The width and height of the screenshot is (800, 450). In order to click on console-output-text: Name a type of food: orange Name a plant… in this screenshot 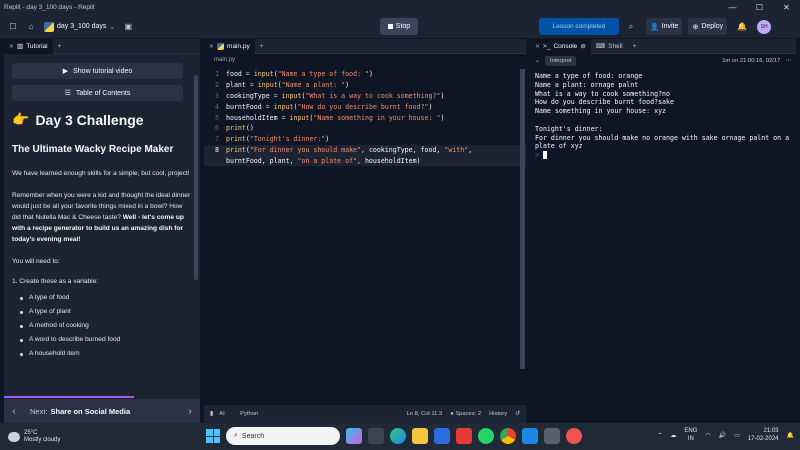, I will do `click(662, 111)`.